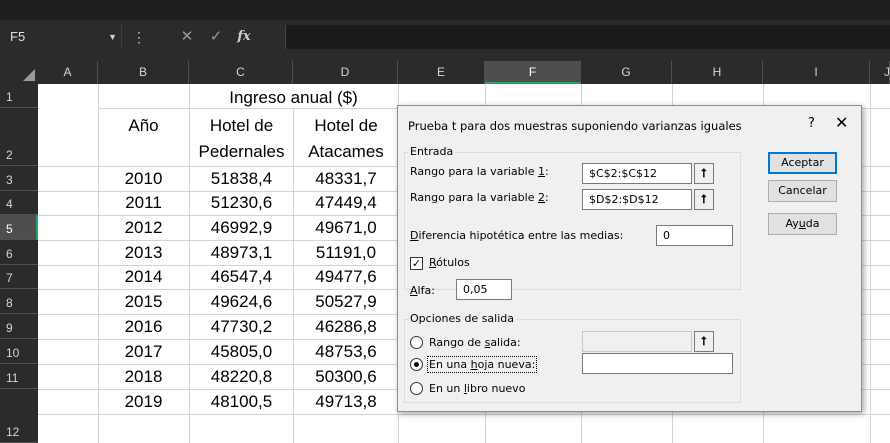  Describe the element at coordinates (241, 302) in the screenshot. I see `cell-hotel1-value: 49624,6` at that location.